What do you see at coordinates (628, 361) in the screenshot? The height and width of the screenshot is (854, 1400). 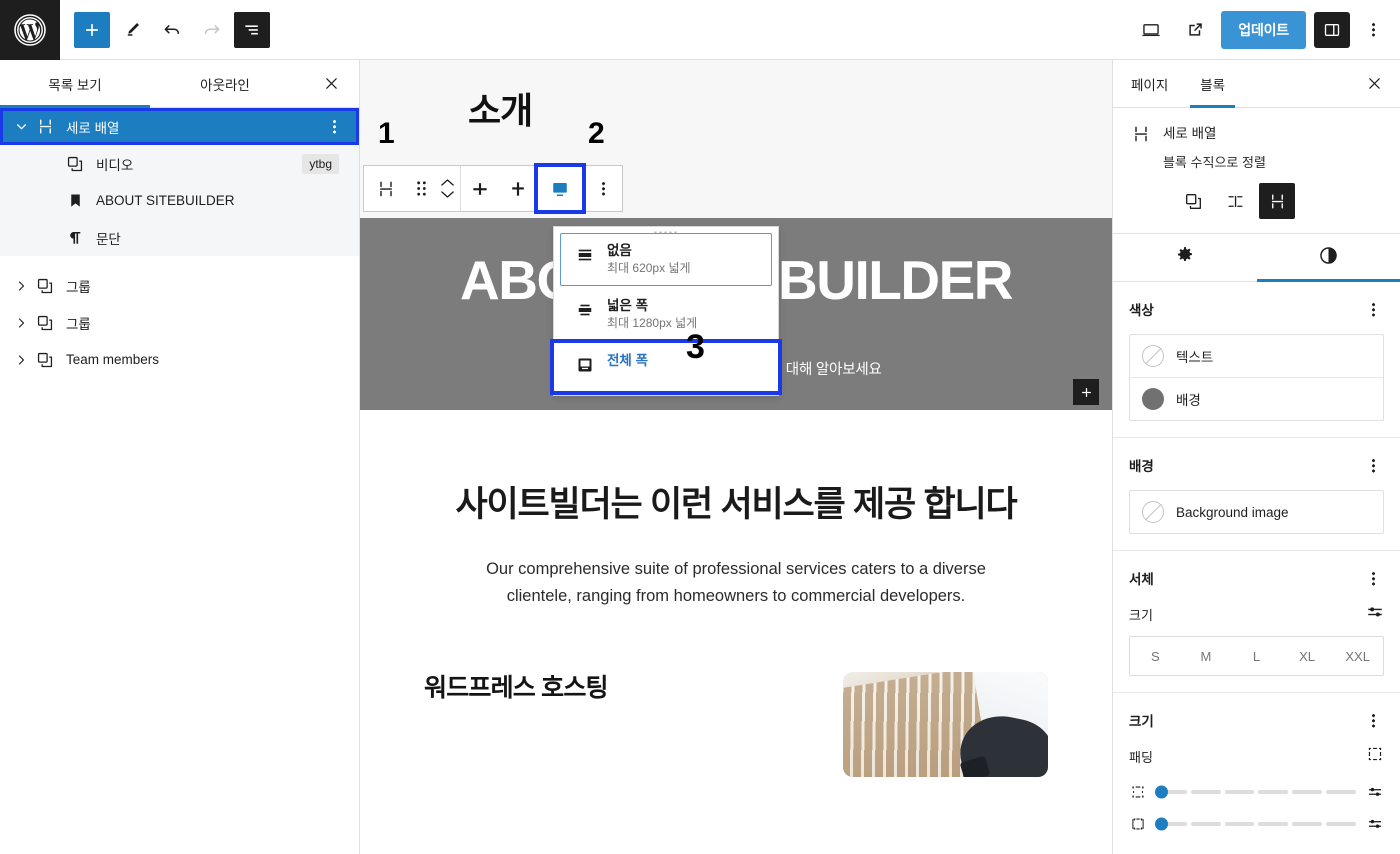 I see `width-option-title: 전체 폭` at bounding box center [628, 361].